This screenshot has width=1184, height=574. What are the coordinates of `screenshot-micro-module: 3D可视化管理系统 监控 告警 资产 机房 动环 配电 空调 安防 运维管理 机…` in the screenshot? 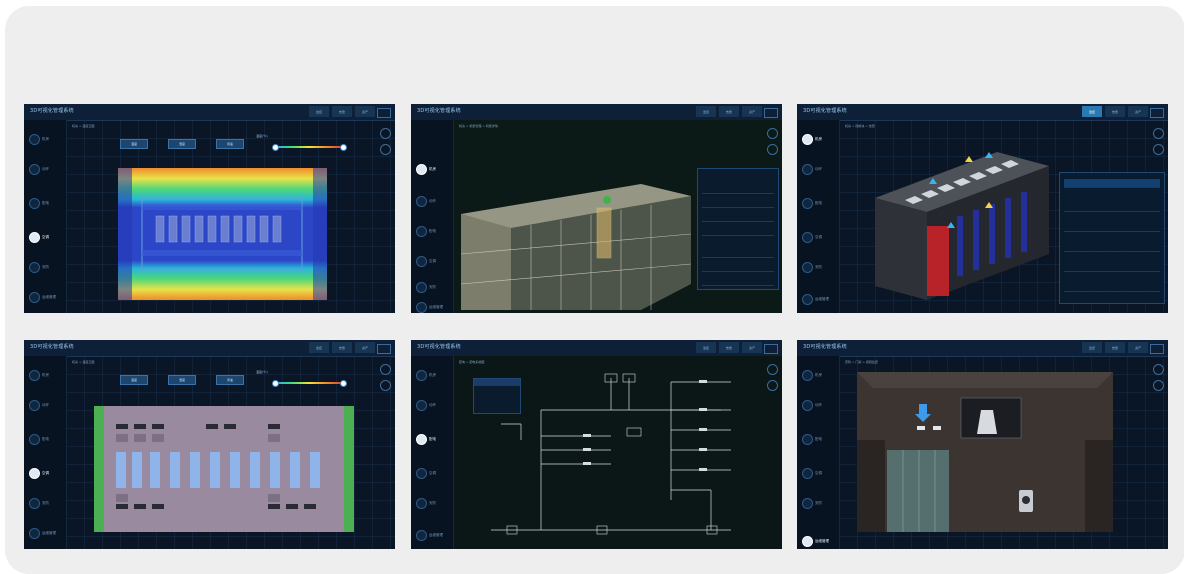 It's located at (982, 208).